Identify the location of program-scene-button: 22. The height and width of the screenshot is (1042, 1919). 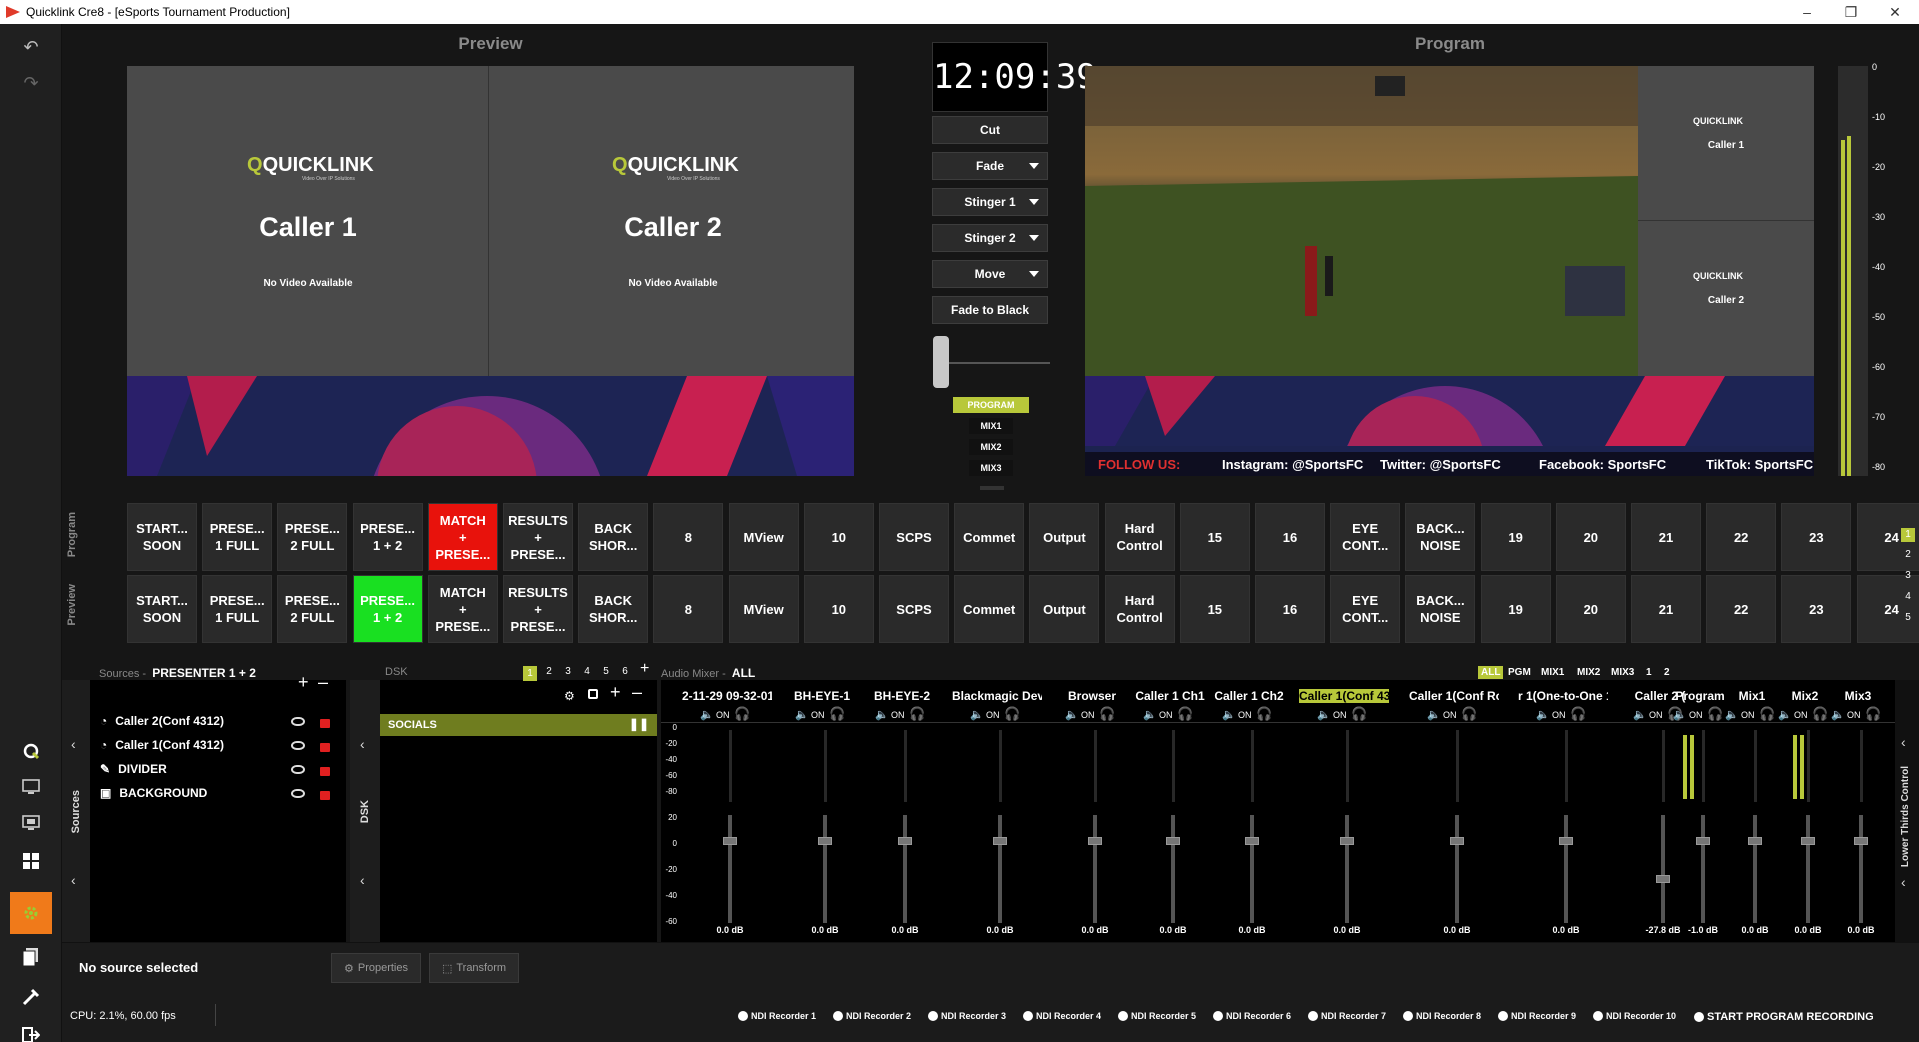
(1741, 537).